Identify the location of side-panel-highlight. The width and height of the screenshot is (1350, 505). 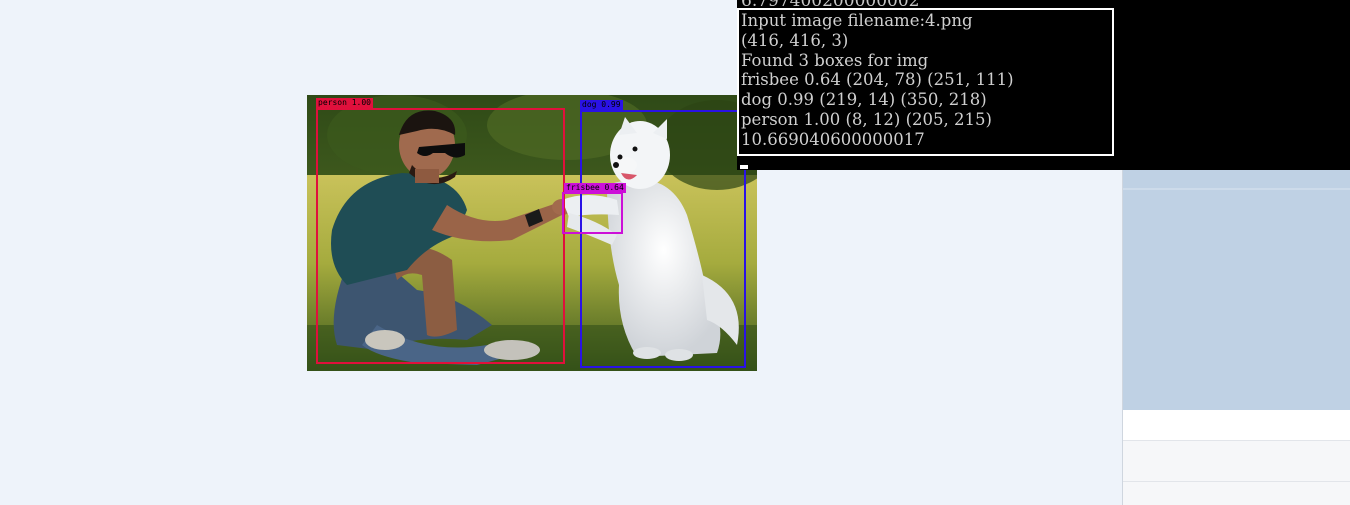
(1236, 290).